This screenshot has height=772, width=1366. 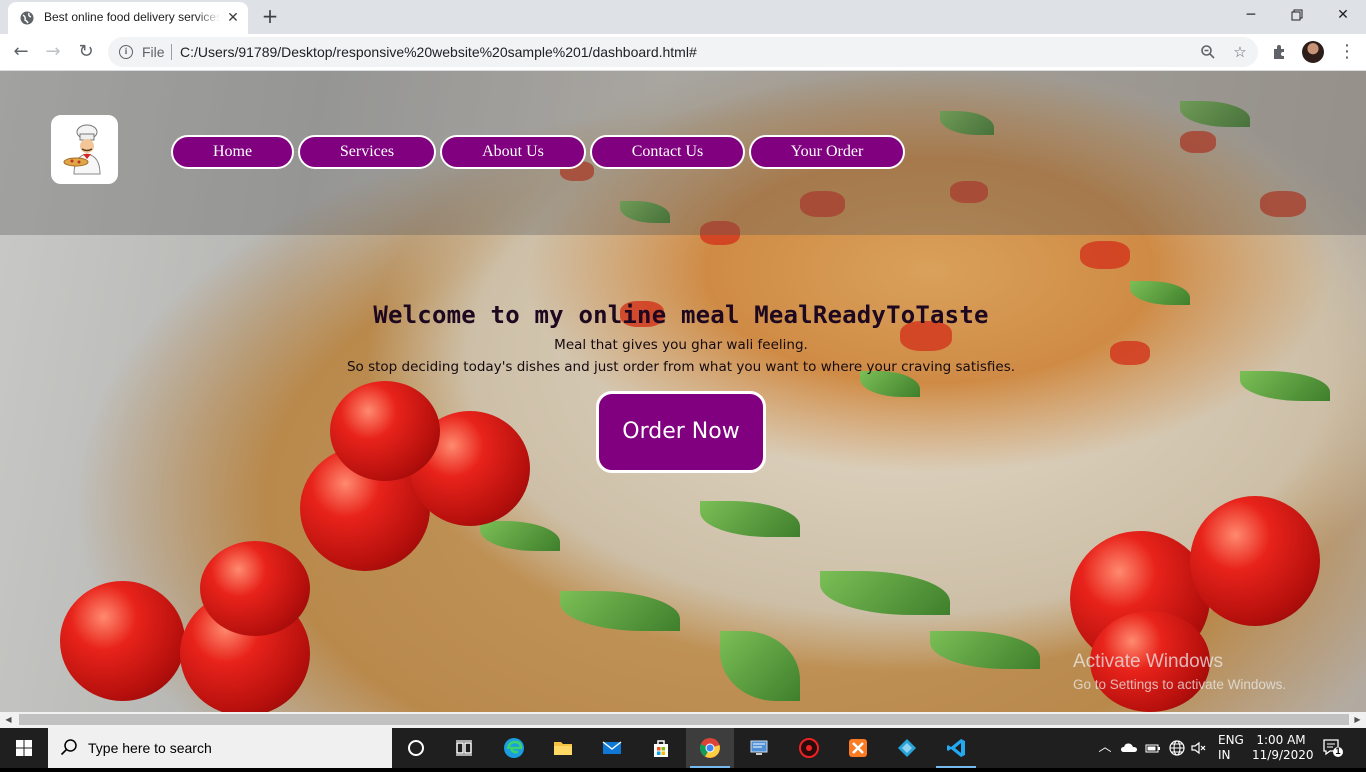 I want to click on chef-logo, so click(x=84, y=149).